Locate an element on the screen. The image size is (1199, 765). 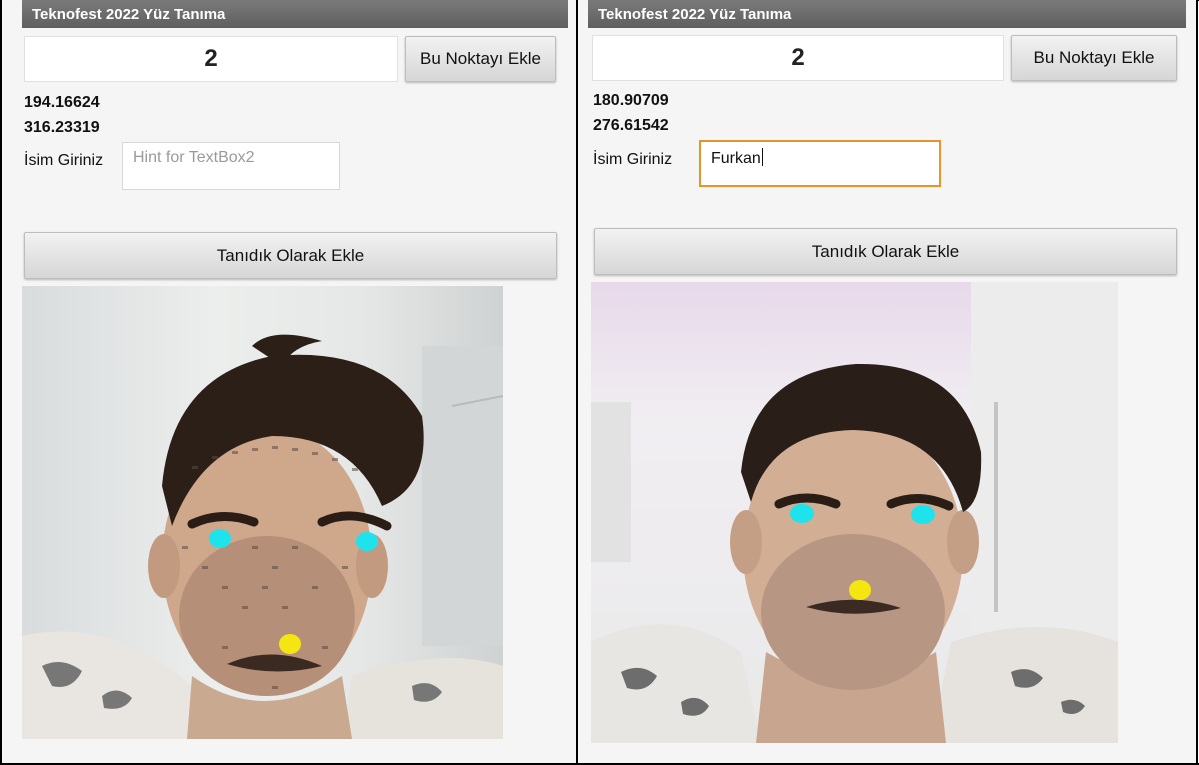
coord-y-value: 276.61542 is located at coordinates (631, 125).